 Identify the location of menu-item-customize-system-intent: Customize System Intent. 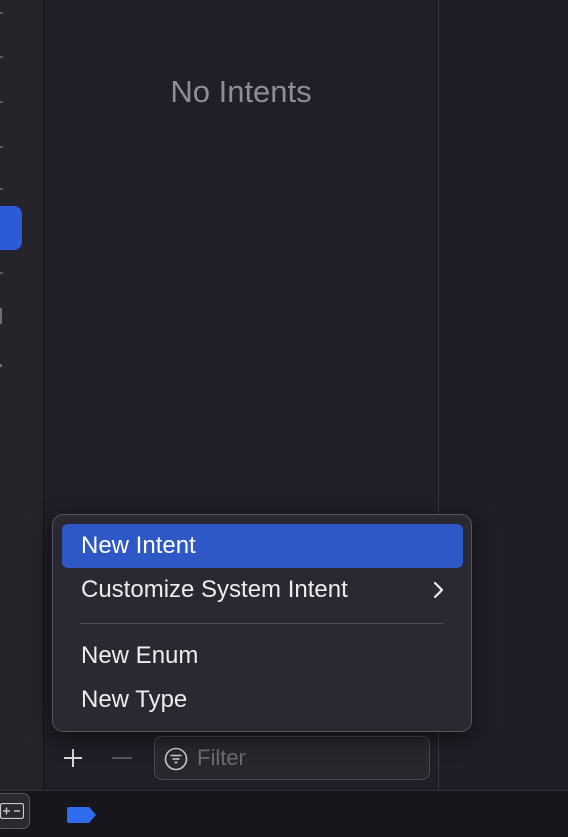
(262, 590).